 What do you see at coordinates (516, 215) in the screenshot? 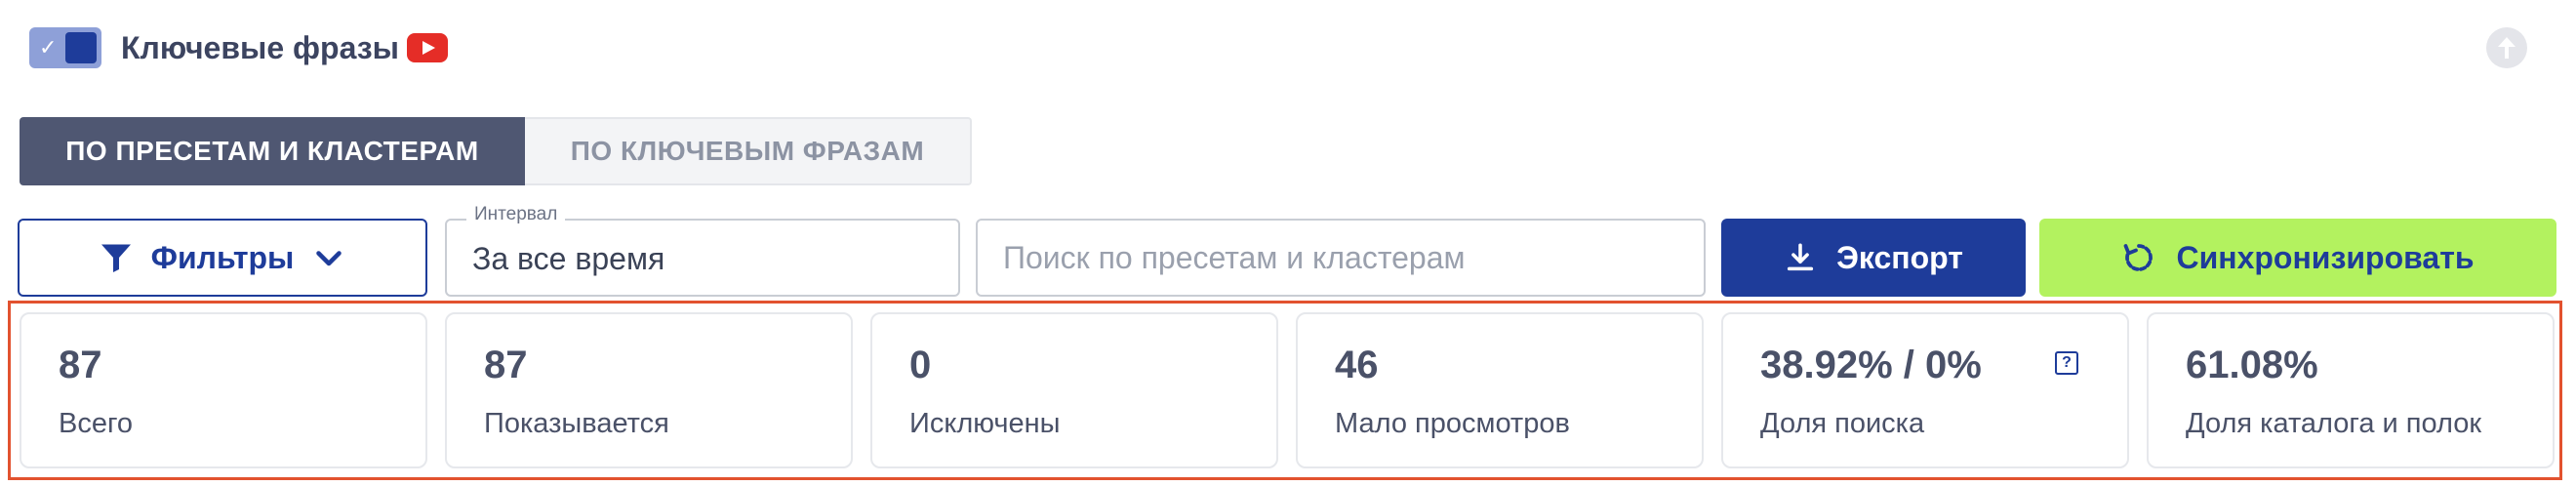
I see `interval-label: Интервал` at bounding box center [516, 215].